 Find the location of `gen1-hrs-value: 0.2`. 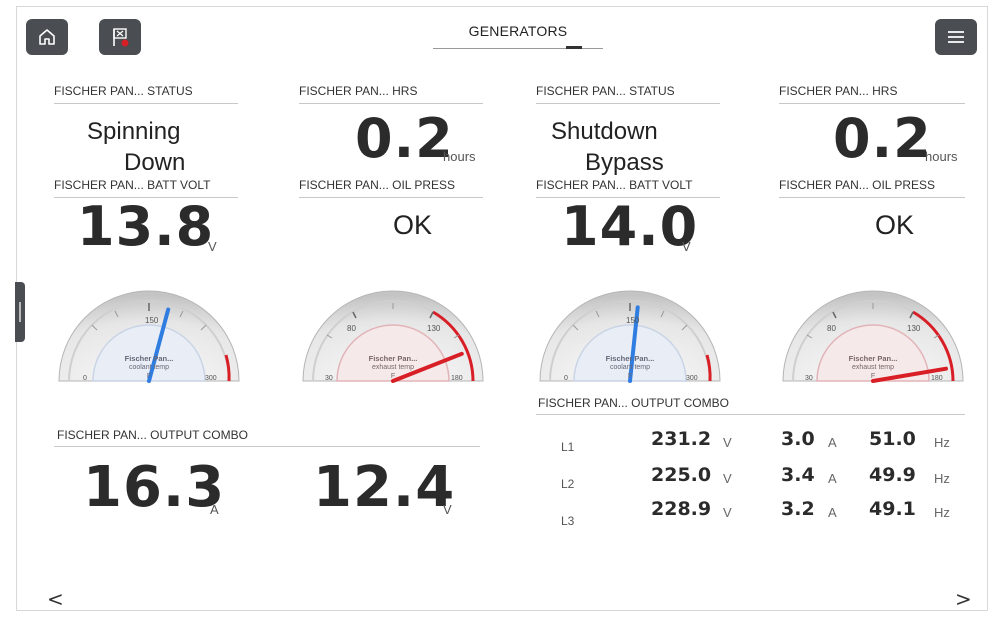

gen1-hrs-value: 0.2 is located at coordinates (404, 138).